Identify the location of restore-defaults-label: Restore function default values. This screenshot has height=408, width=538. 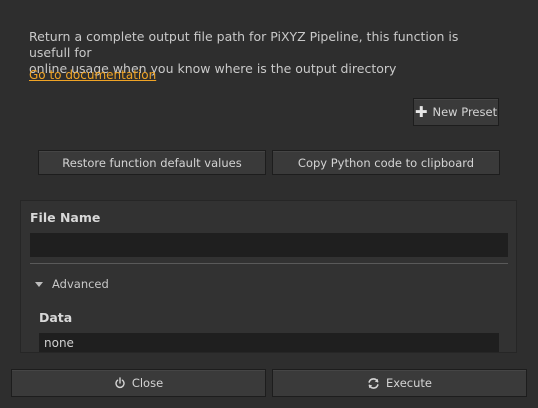
(152, 162).